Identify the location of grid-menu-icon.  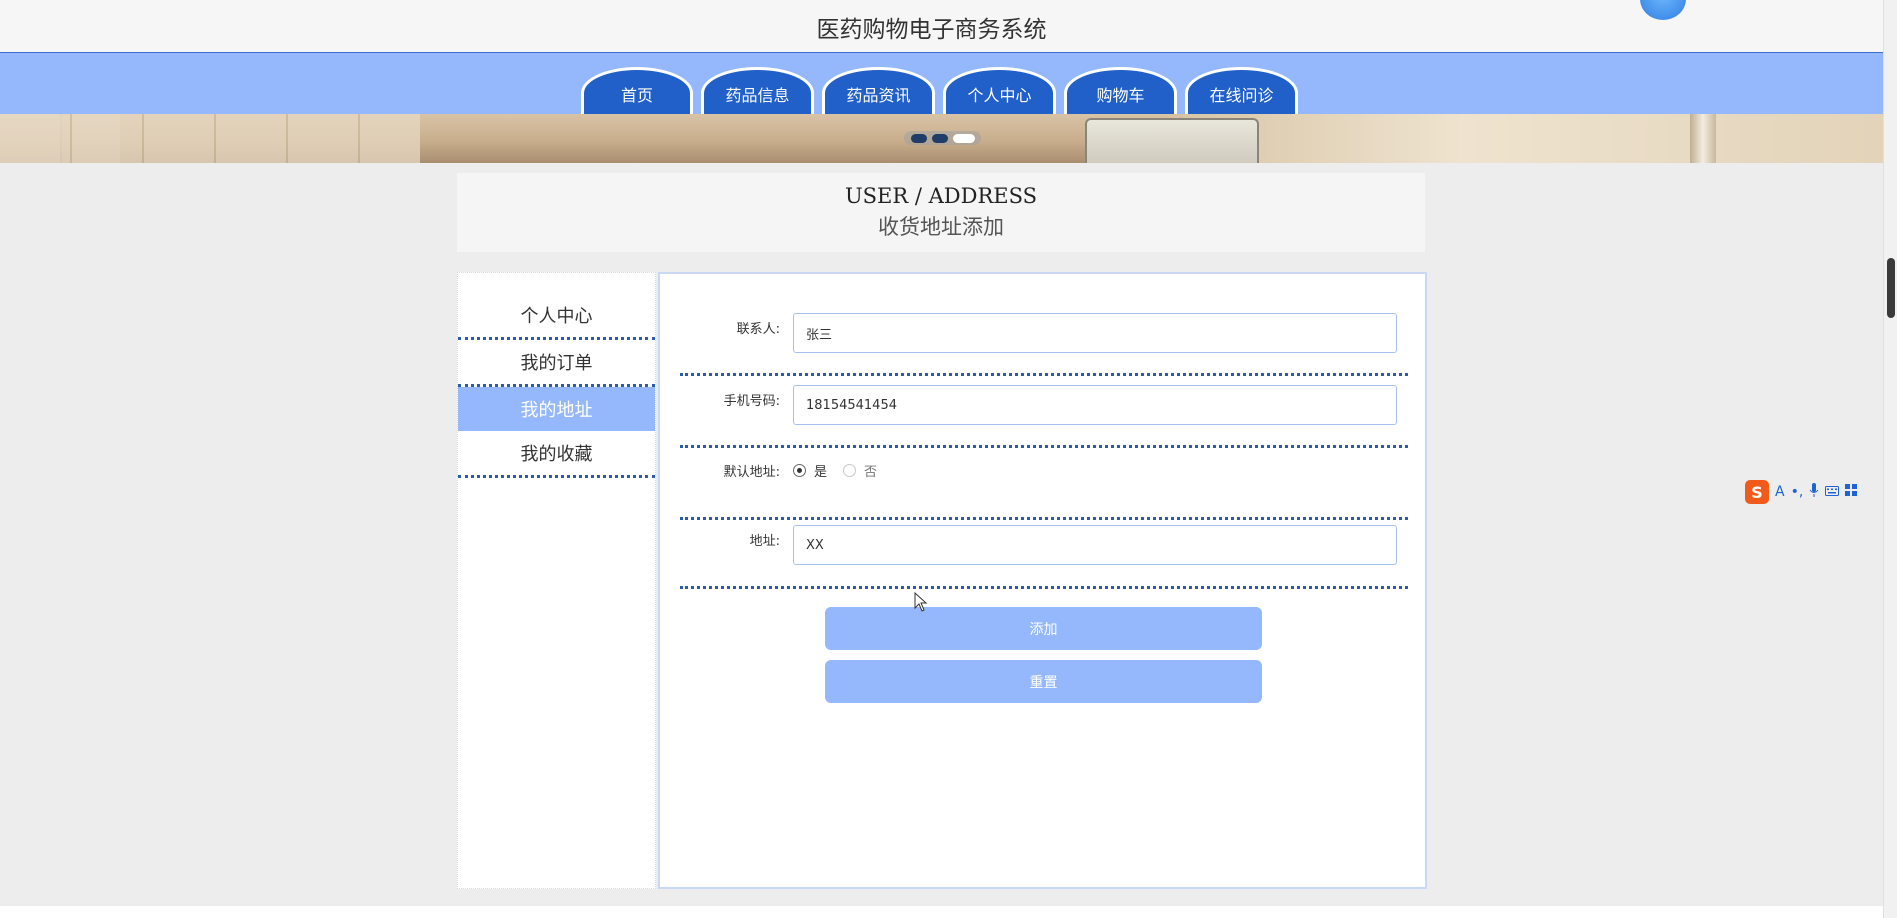
(1851, 492).